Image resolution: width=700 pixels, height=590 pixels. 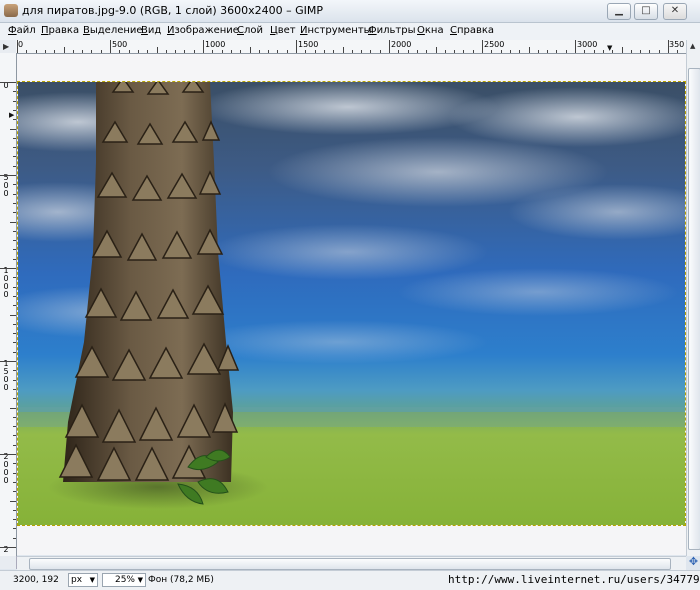 What do you see at coordinates (113, 30) in the screenshot?
I see `menu-select: Выделение` at bounding box center [113, 30].